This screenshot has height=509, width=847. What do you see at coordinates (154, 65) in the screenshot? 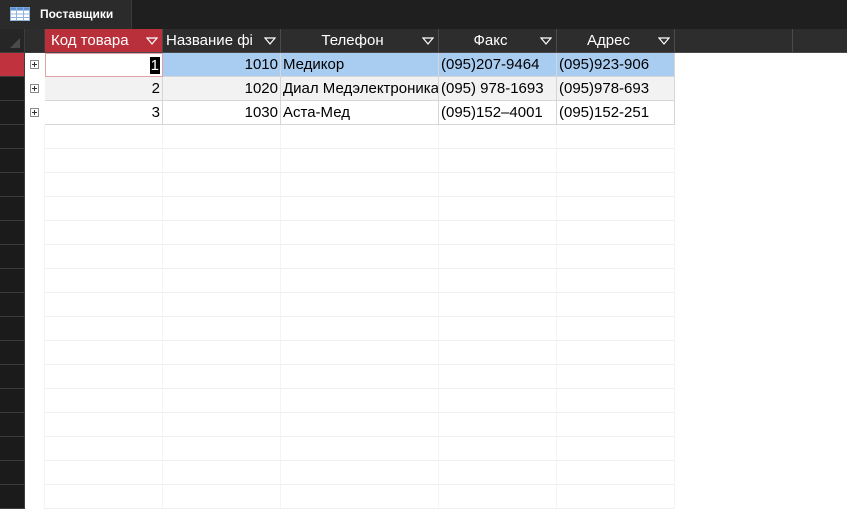
I see `cell-code-value: 1` at bounding box center [154, 65].